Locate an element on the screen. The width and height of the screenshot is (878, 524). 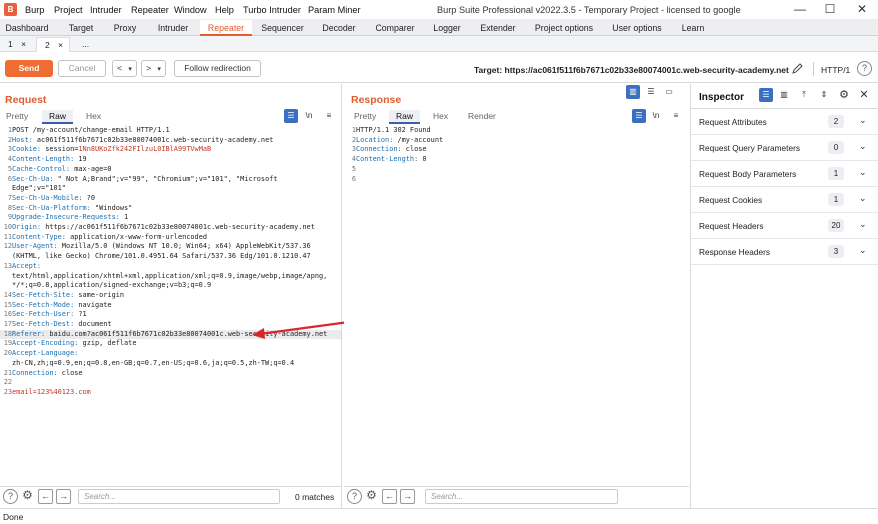
cancel-button: Cancel is located at coordinates (82, 68).